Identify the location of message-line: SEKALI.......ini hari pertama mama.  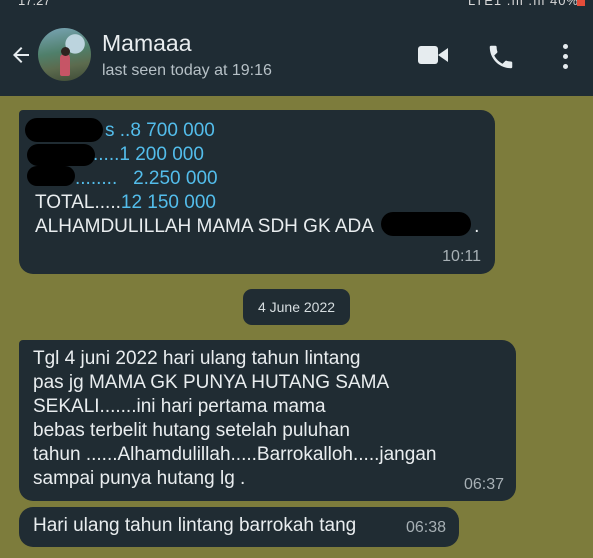
(179, 406).